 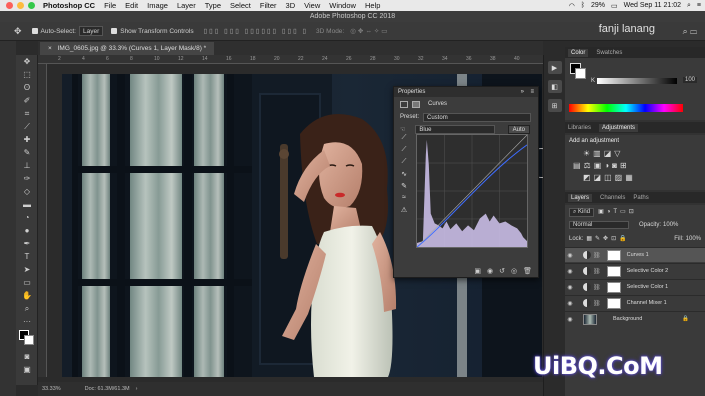 I want to click on blend-mode-dropdown: Normal, so click(x=599, y=225).